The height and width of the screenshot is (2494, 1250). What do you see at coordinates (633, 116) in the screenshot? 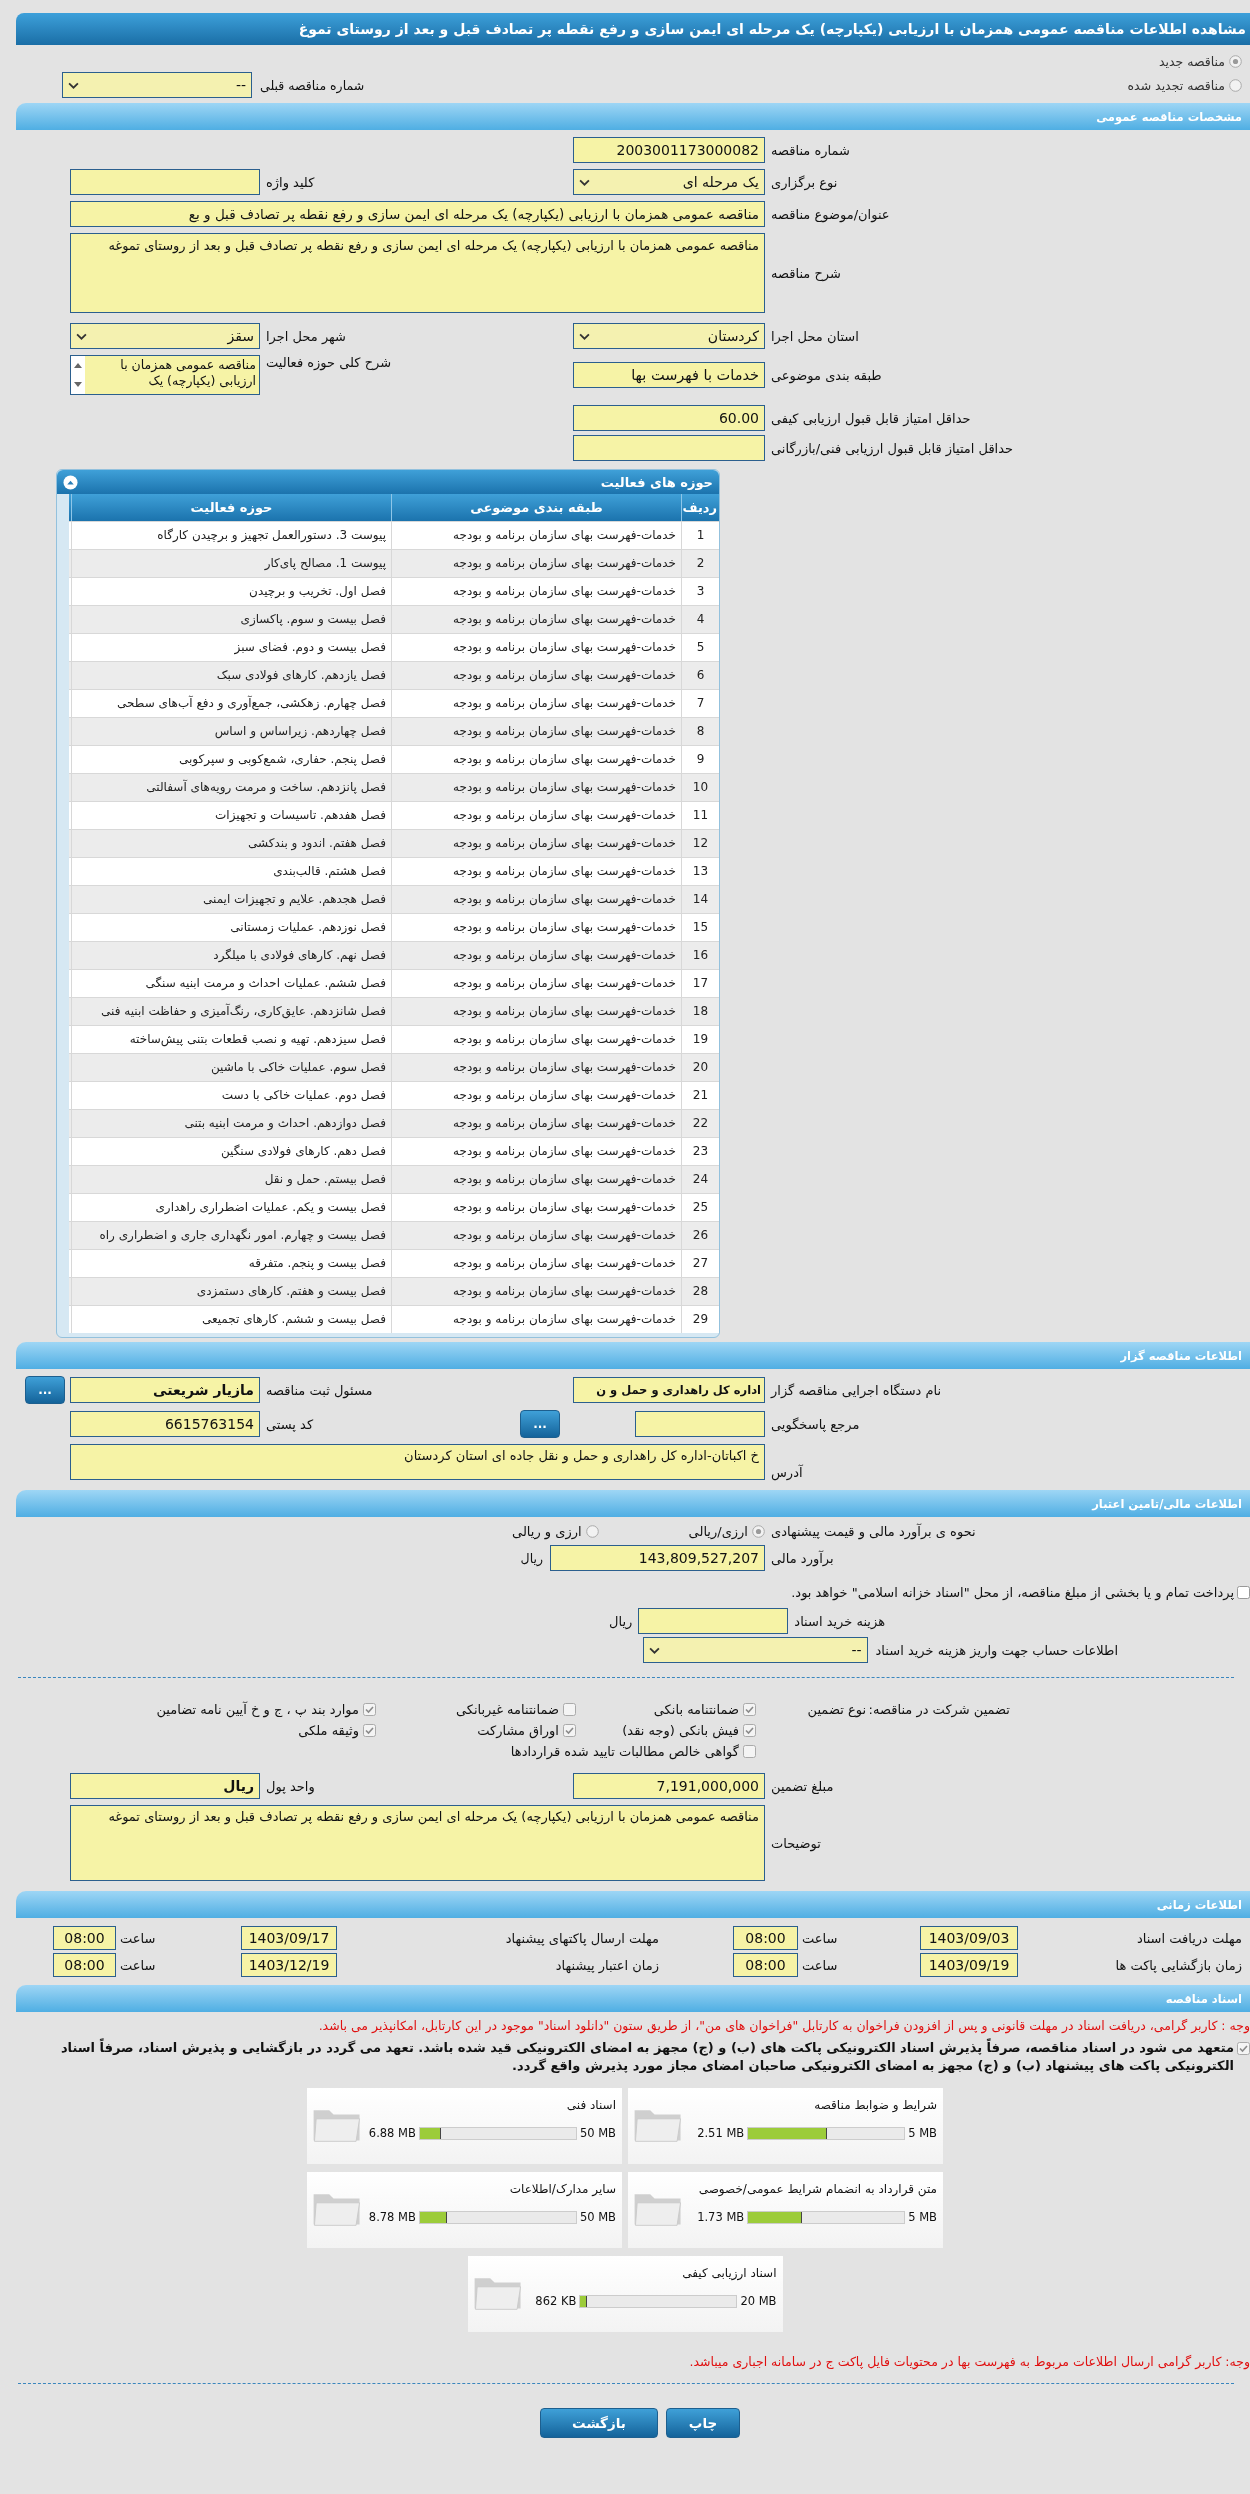
I see `section-header: مشخصات مناقصه عمومی` at bounding box center [633, 116].